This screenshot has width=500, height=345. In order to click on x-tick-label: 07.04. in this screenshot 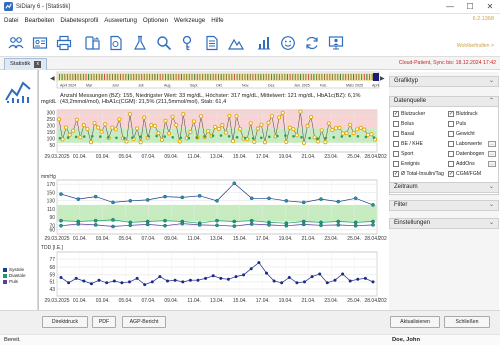, I will do `click(148, 301)`.